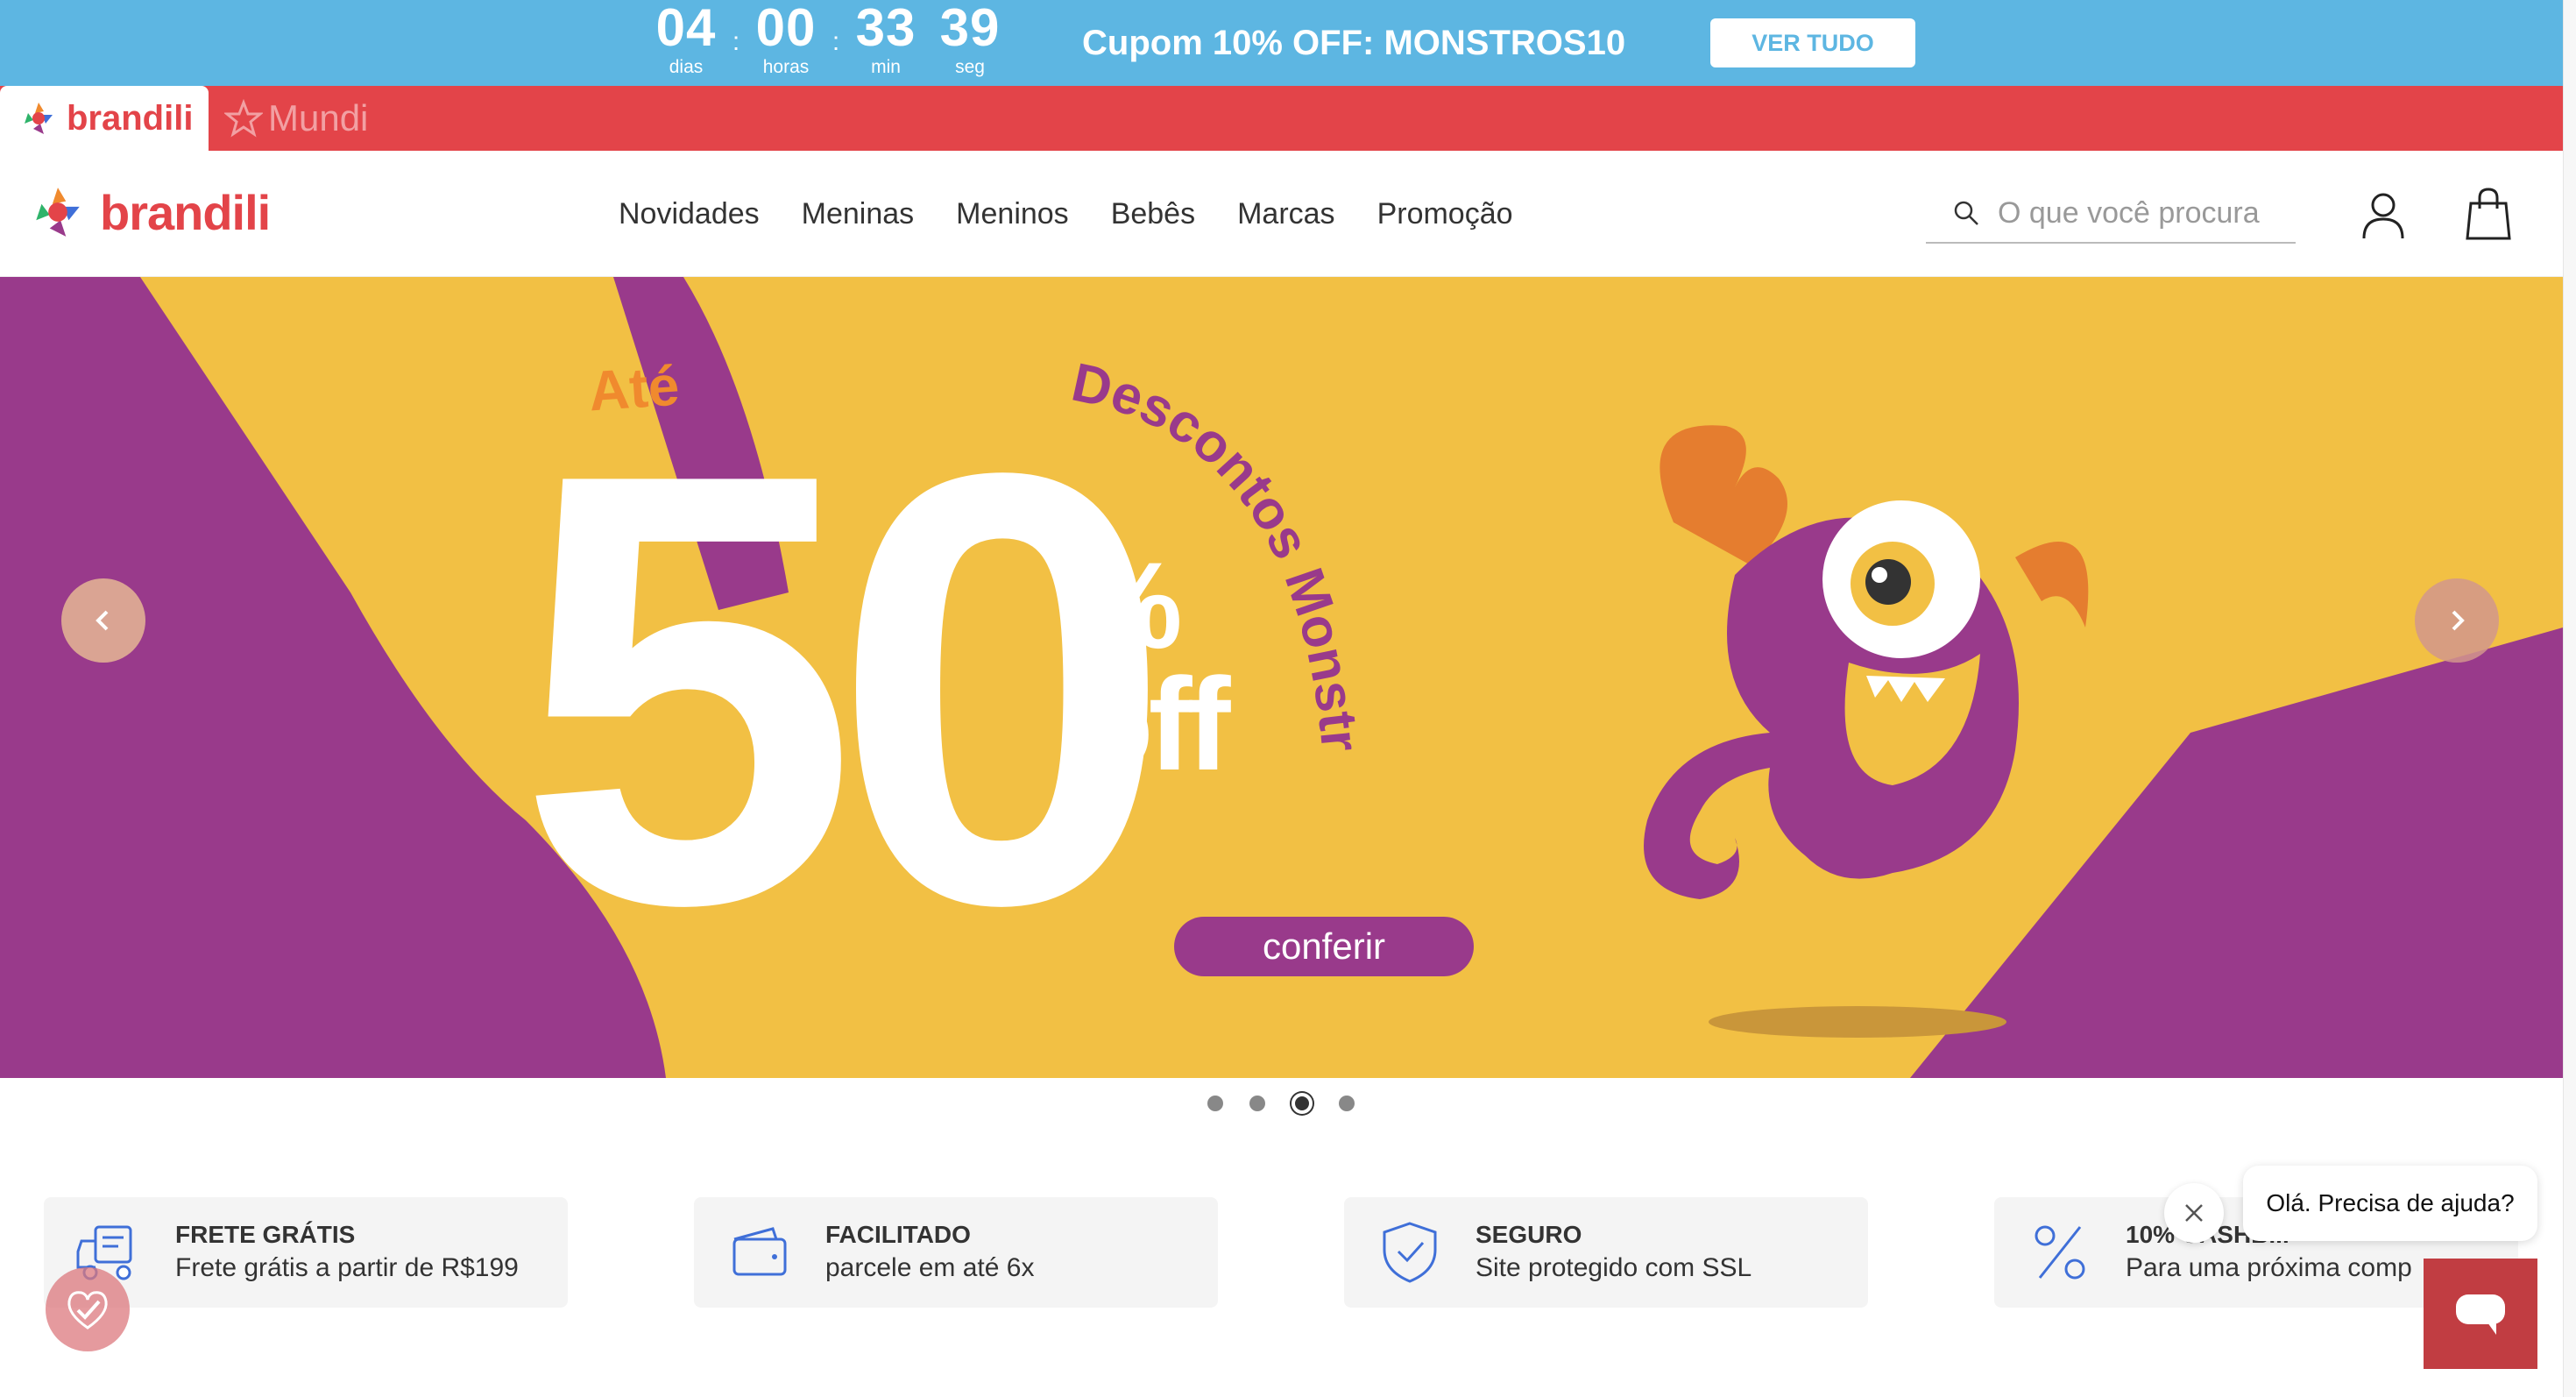 The image size is (2576, 1397). What do you see at coordinates (1285, 214) in the screenshot?
I see `nav-item-marcas: Marcas` at bounding box center [1285, 214].